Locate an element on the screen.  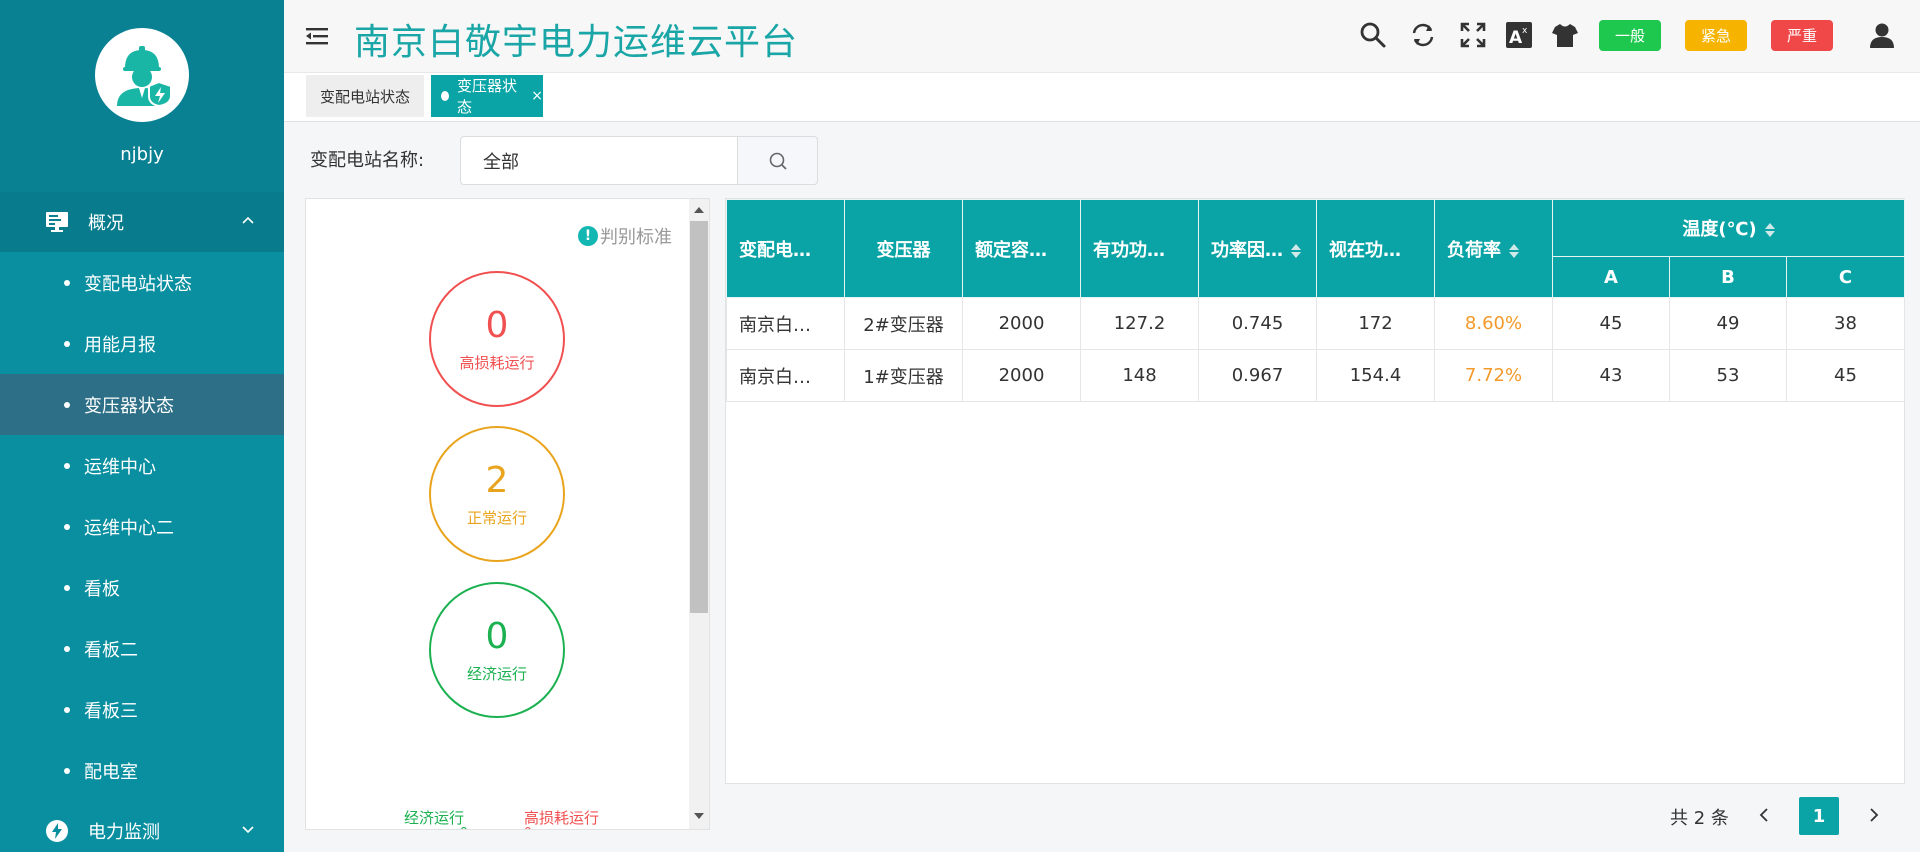
sidebar-item-dashboard: 看板 is located at coordinates (142, 587).